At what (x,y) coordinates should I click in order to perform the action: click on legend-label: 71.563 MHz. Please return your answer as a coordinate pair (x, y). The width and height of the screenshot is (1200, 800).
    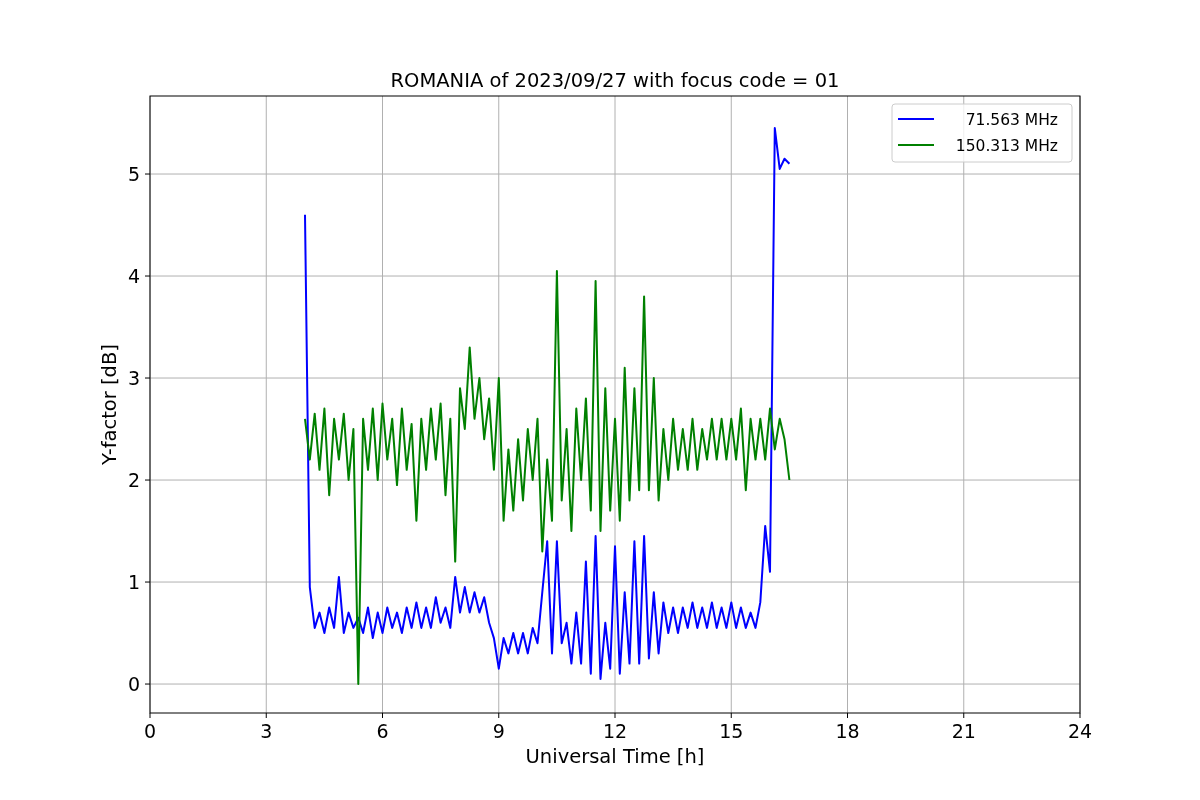
    Looking at the image, I should click on (1011, 120).